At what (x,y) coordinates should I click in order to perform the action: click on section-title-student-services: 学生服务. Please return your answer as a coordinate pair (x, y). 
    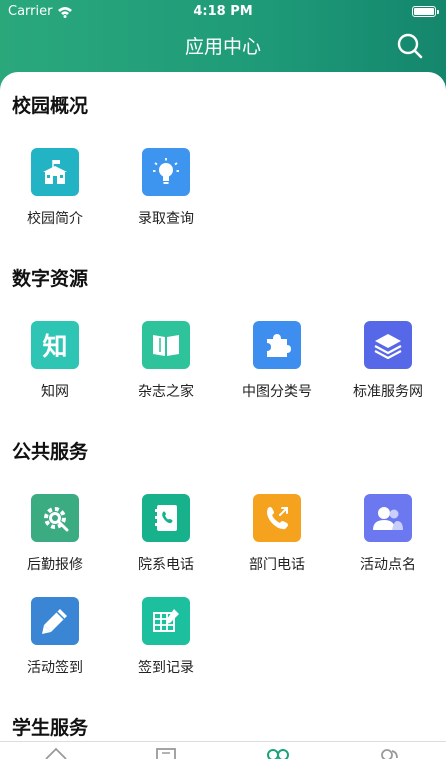
    Looking at the image, I should click on (50, 728).